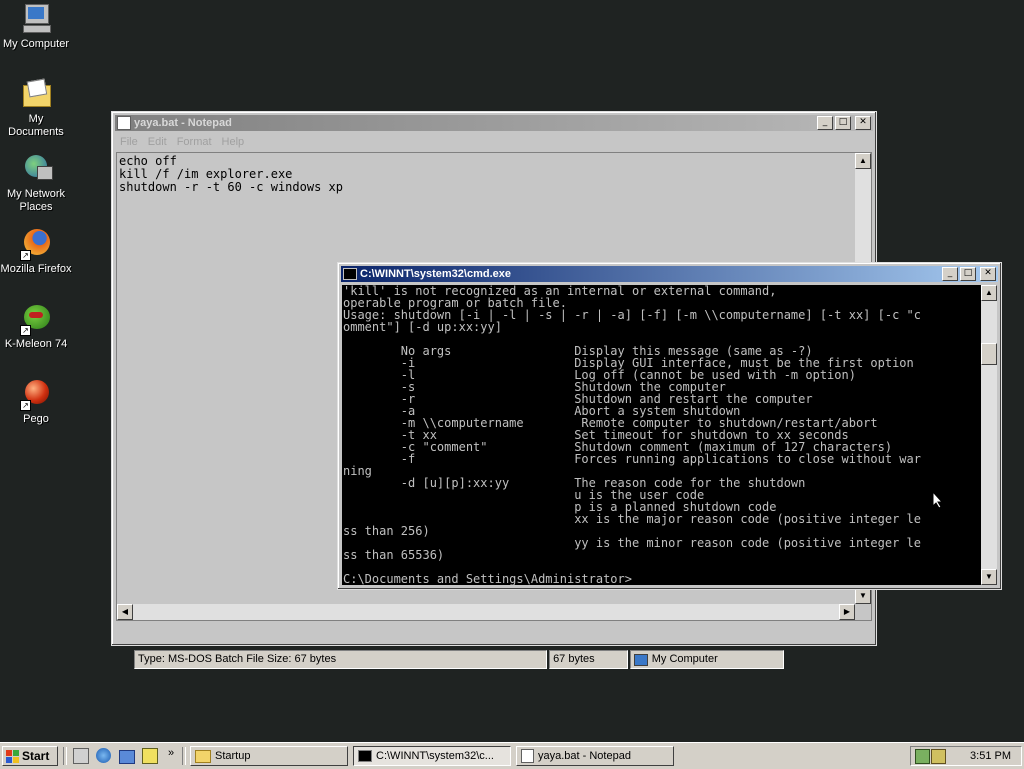 The height and width of the screenshot is (769, 1024). I want to click on show-desktop-icon, so click(81, 756).